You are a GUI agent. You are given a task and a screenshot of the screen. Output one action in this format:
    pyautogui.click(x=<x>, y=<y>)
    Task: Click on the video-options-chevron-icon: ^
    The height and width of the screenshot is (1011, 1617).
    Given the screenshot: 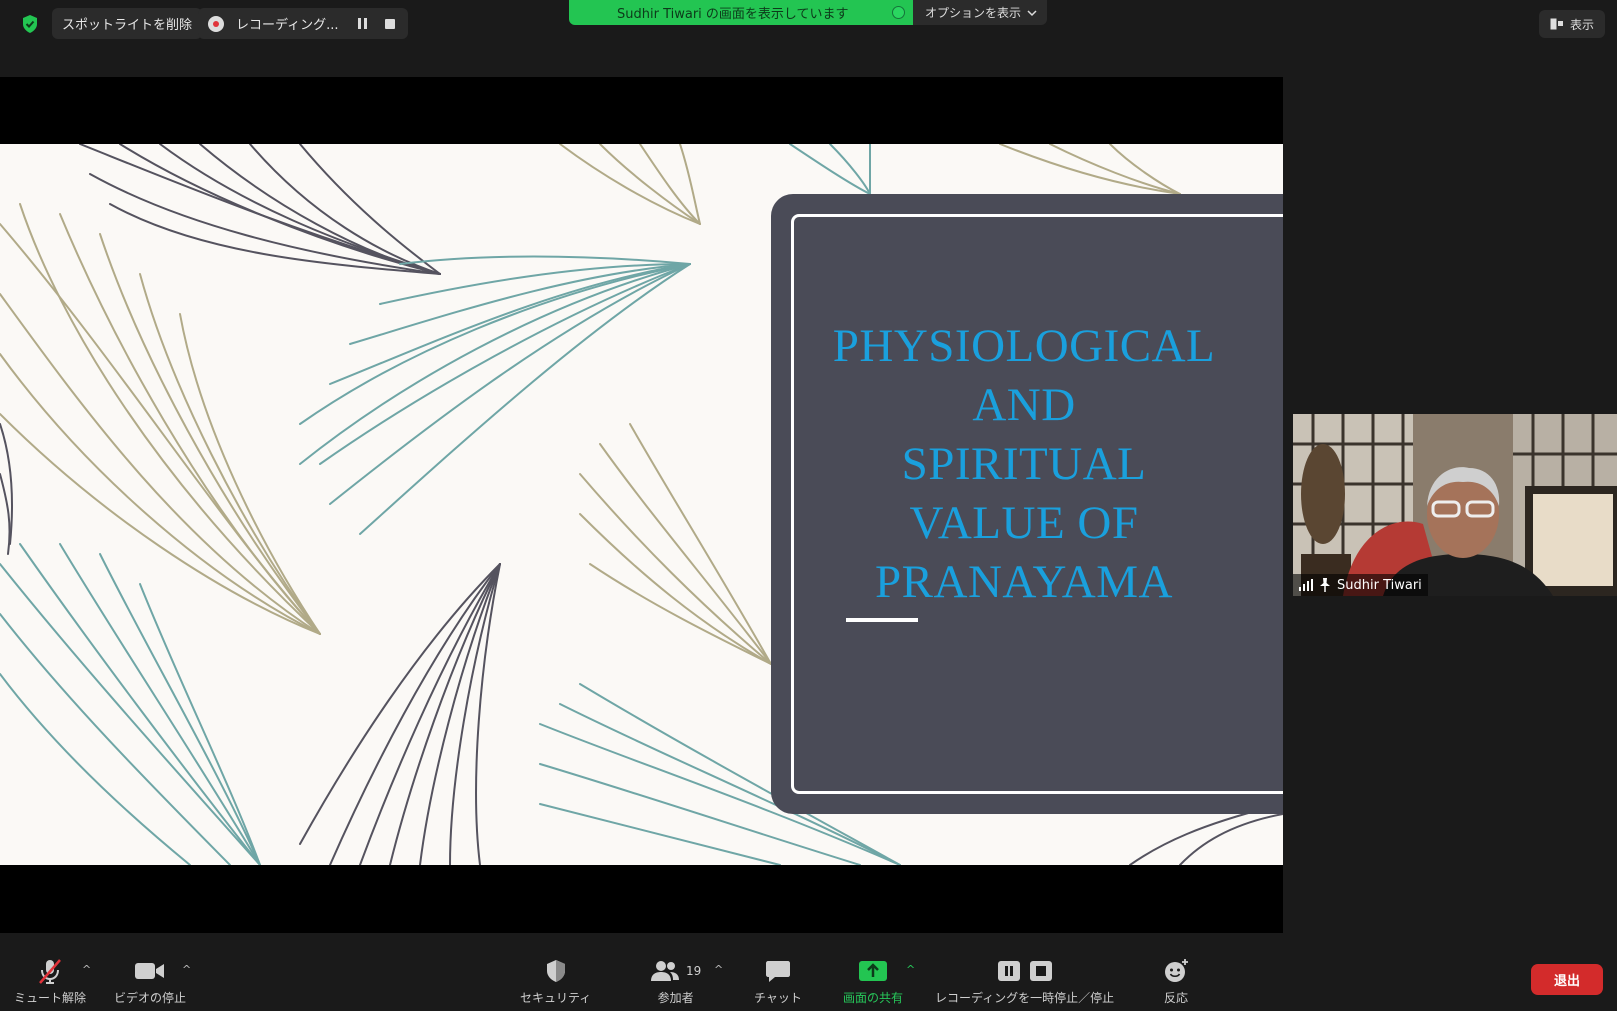 What is the action you would take?
    pyautogui.click(x=186, y=969)
    